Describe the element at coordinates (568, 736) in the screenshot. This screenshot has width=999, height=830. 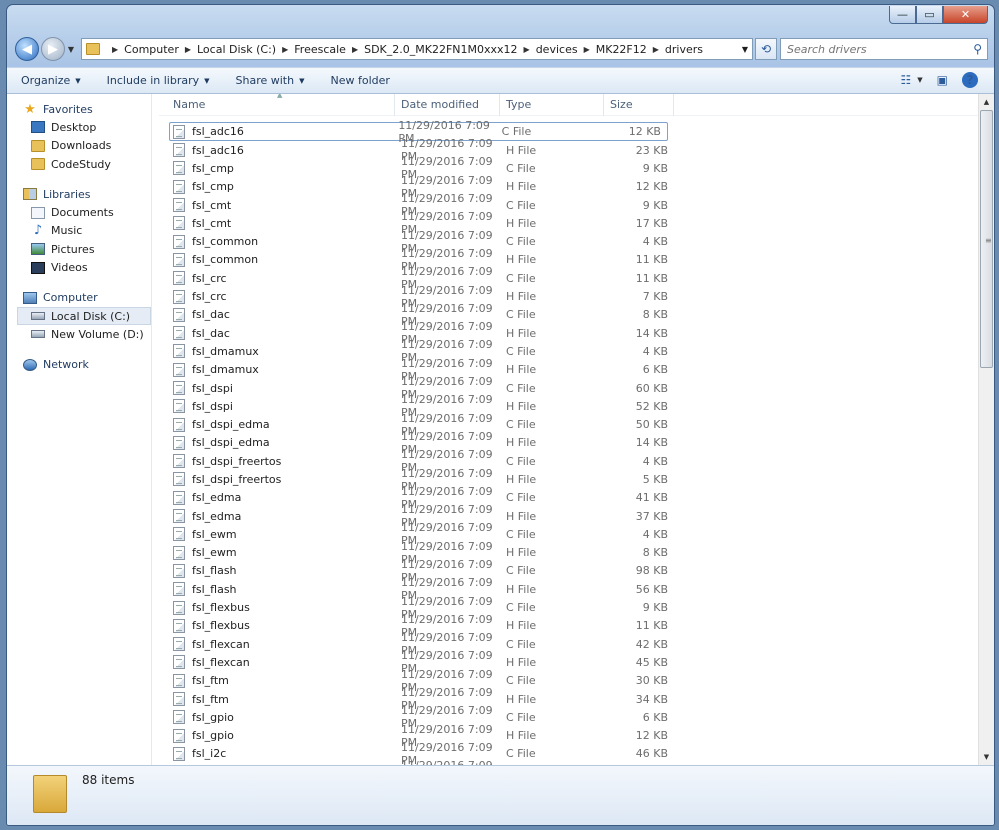
I see `file-row: fsl_gpio 11/29/2016 7:09 PM H File 12 KB` at that location.